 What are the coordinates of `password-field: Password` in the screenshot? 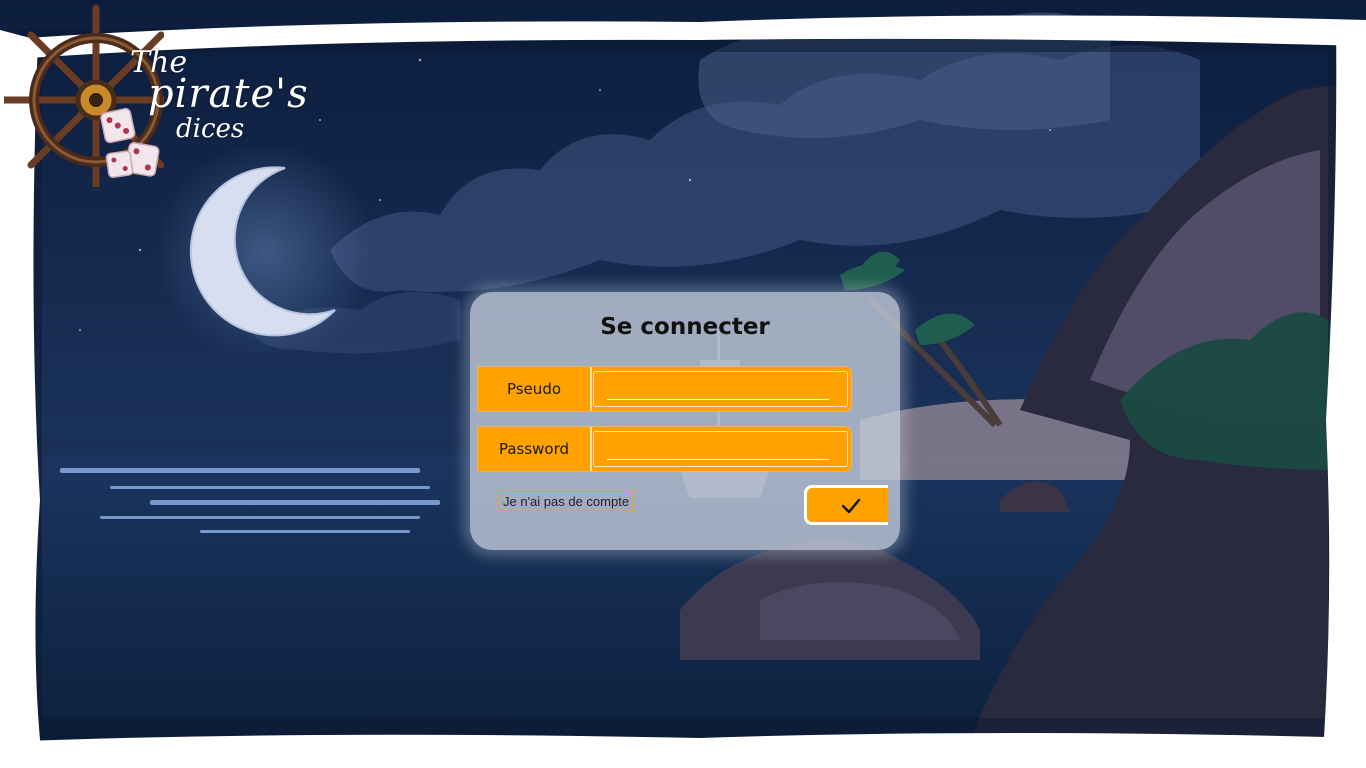 It's located at (664, 449).